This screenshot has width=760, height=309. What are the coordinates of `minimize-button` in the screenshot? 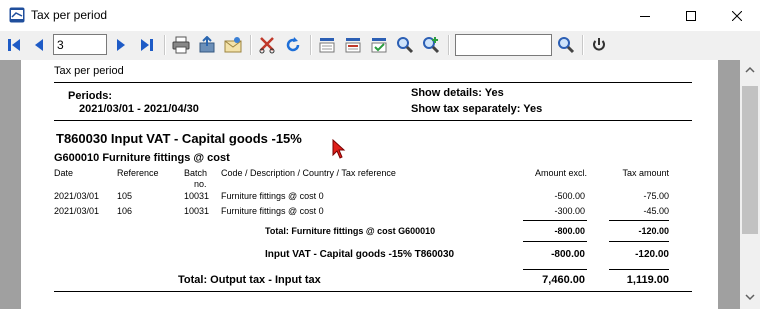 It's located at (645, 15).